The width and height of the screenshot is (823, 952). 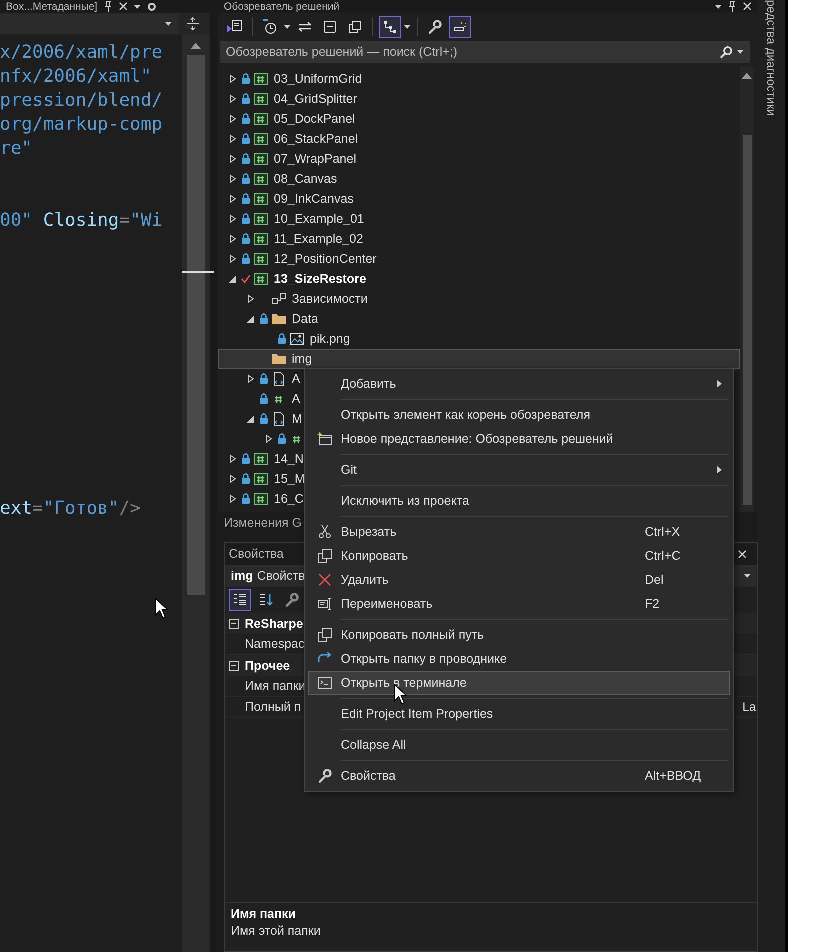 What do you see at coordinates (267, 665) in the screenshot?
I see `category-label: Прочее` at bounding box center [267, 665].